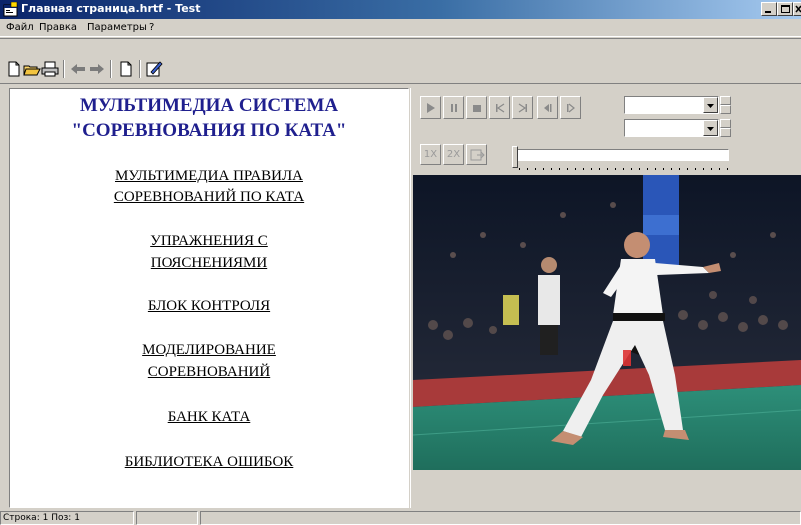 The image size is (801, 525). What do you see at coordinates (209, 197) in the screenshot?
I see `nav-link-rules-line2: СОРЕВНОВАНИЙ ПО КАТА` at bounding box center [209, 197].